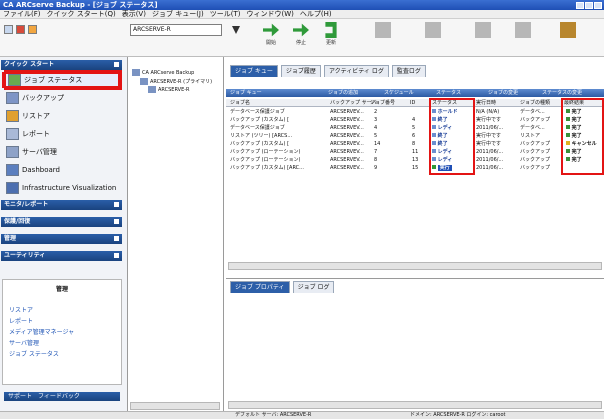  What do you see at coordinates (273, 415) in the screenshot?
I see `status-default-server: デフォルト サーバ: ARCSERVE-R` at bounding box center [273, 415].